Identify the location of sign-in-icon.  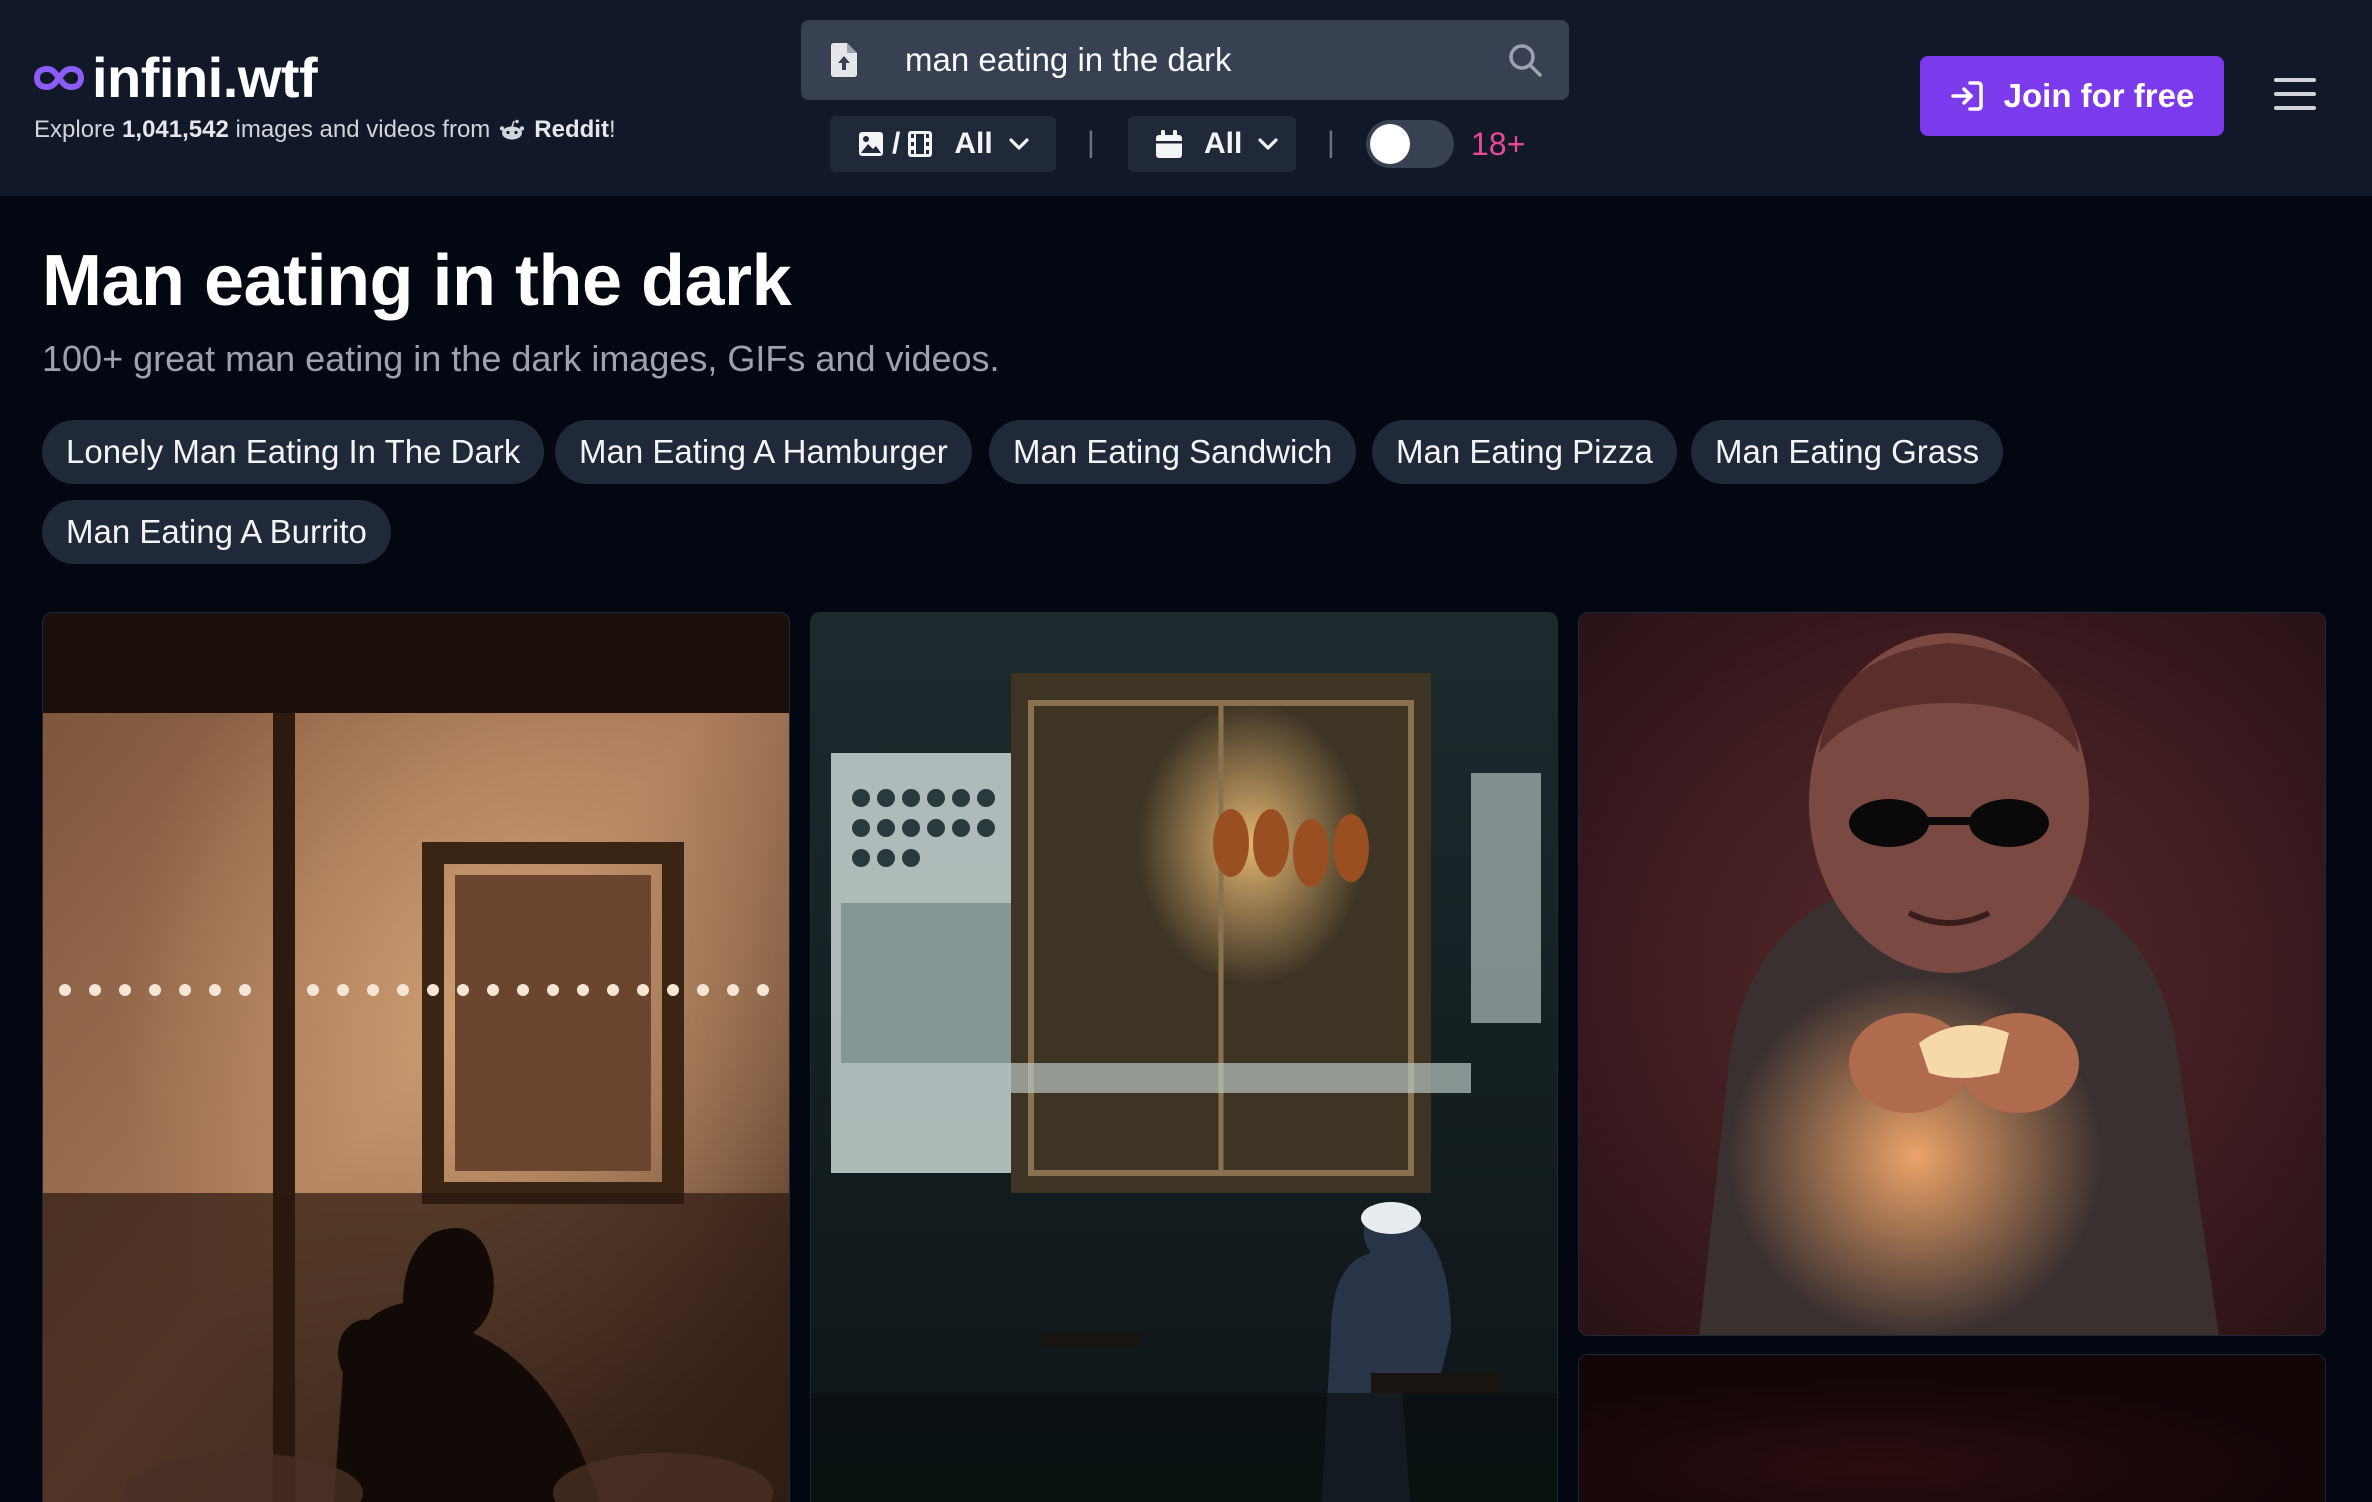
(1966, 96).